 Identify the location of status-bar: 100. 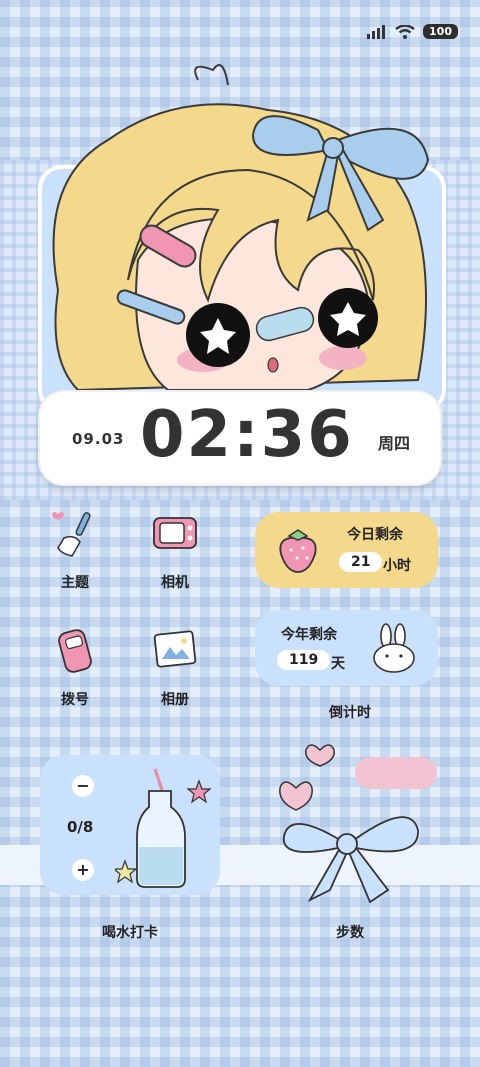
(412, 31).